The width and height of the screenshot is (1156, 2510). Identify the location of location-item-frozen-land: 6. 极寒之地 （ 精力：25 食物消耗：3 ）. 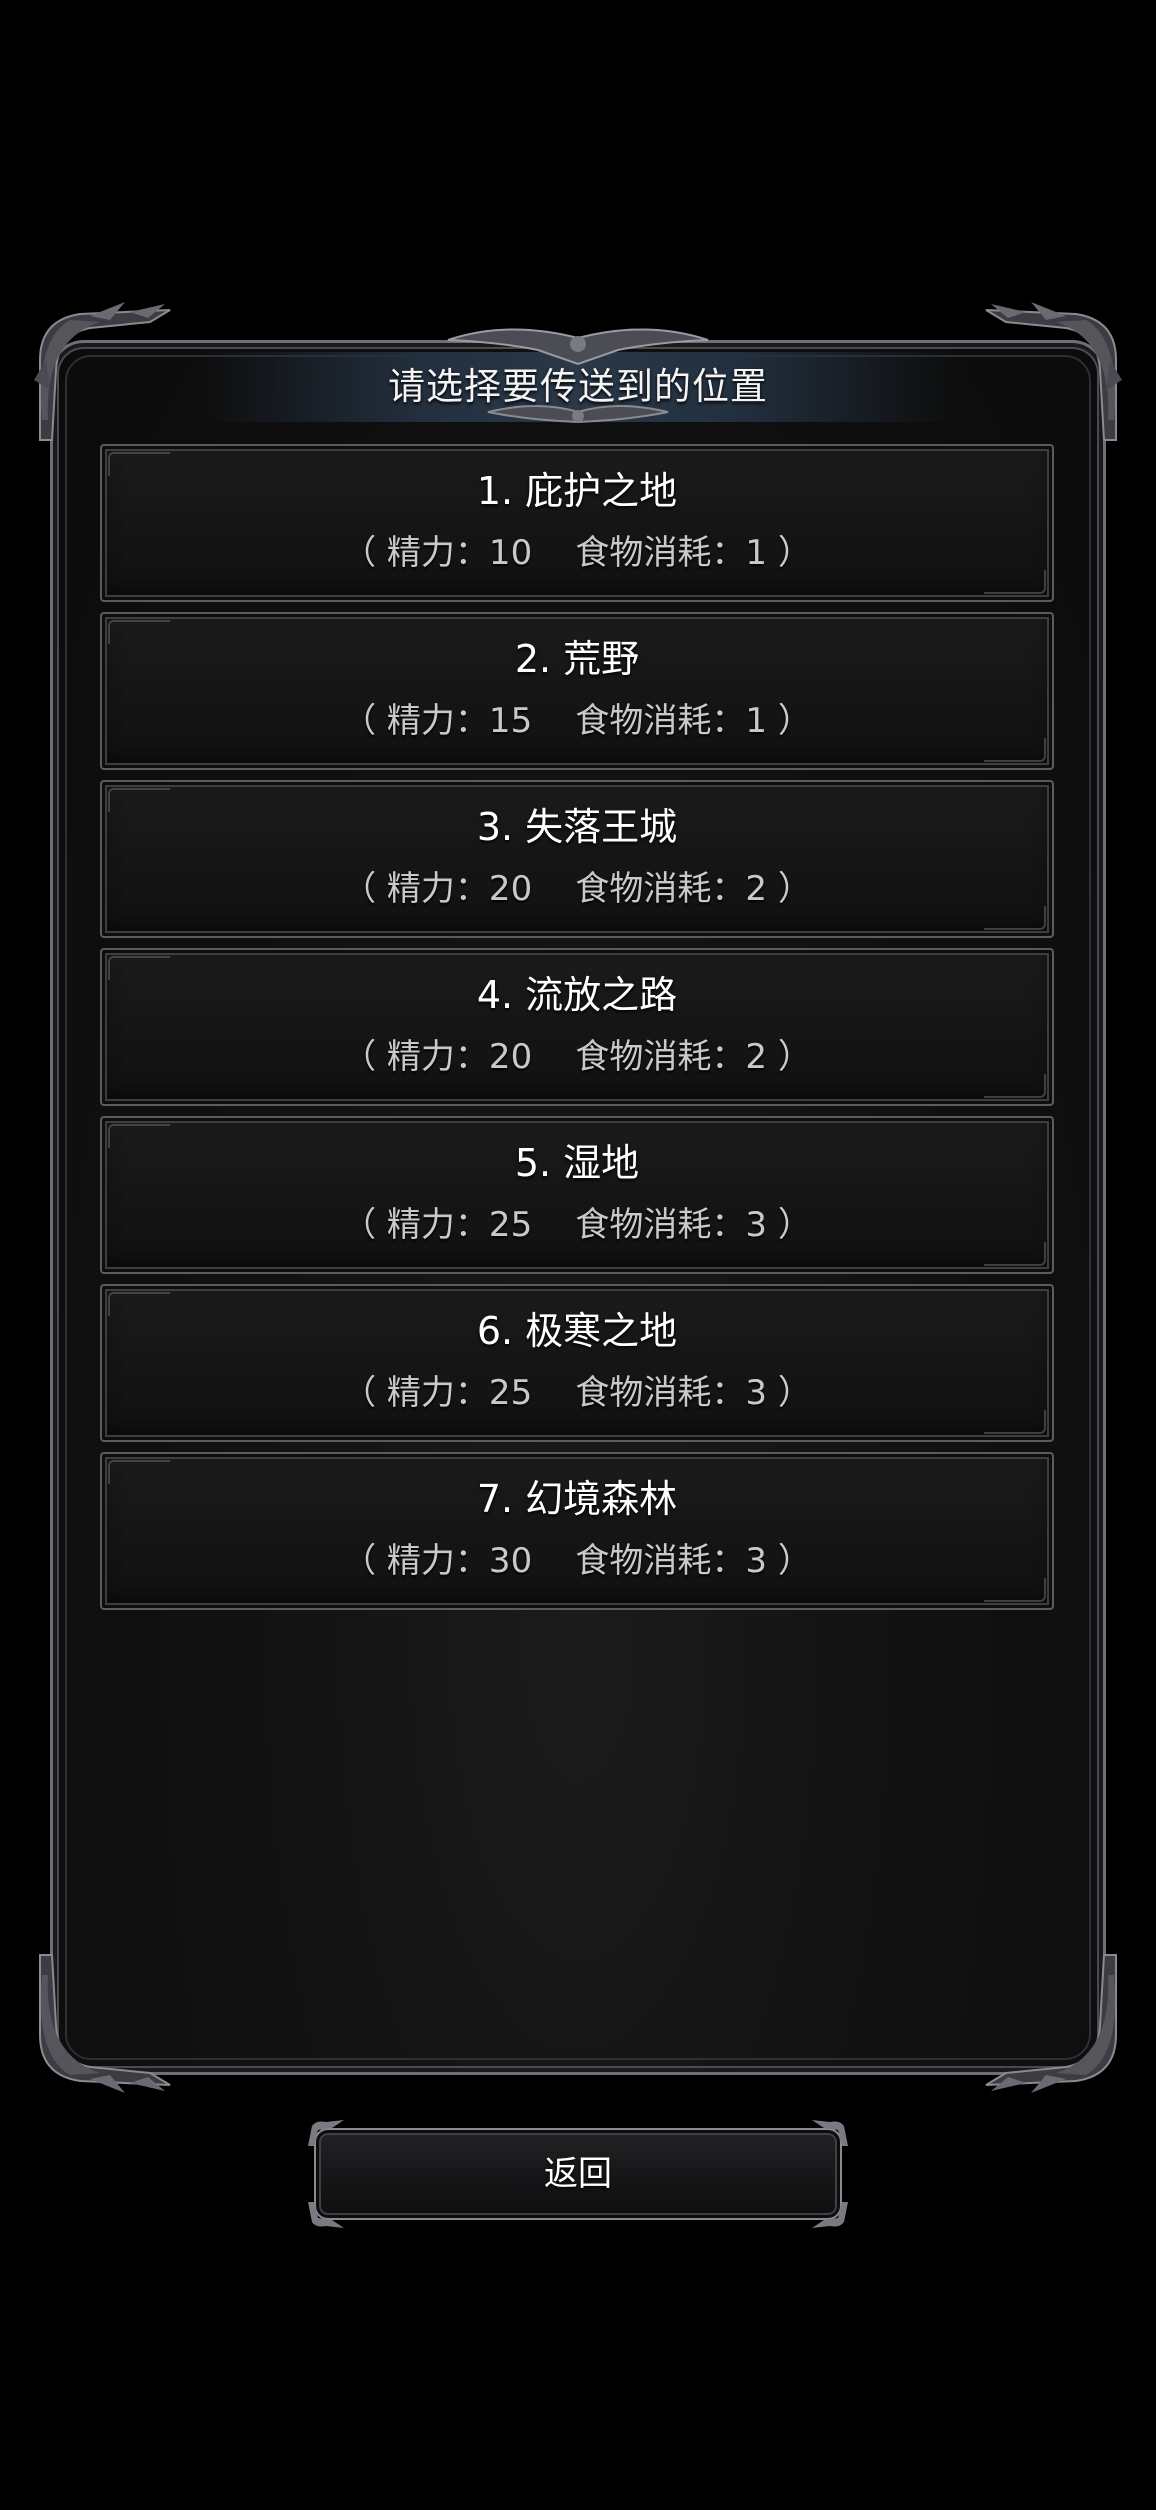
(577, 1363).